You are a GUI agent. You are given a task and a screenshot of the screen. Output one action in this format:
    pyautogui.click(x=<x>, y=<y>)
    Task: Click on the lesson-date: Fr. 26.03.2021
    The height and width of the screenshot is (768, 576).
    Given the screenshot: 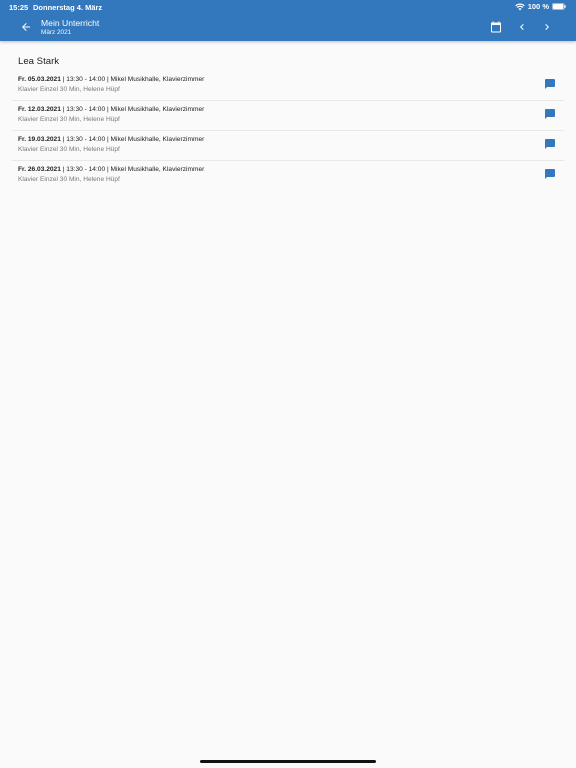 What is the action you would take?
    pyautogui.click(x=39, y=169)
    